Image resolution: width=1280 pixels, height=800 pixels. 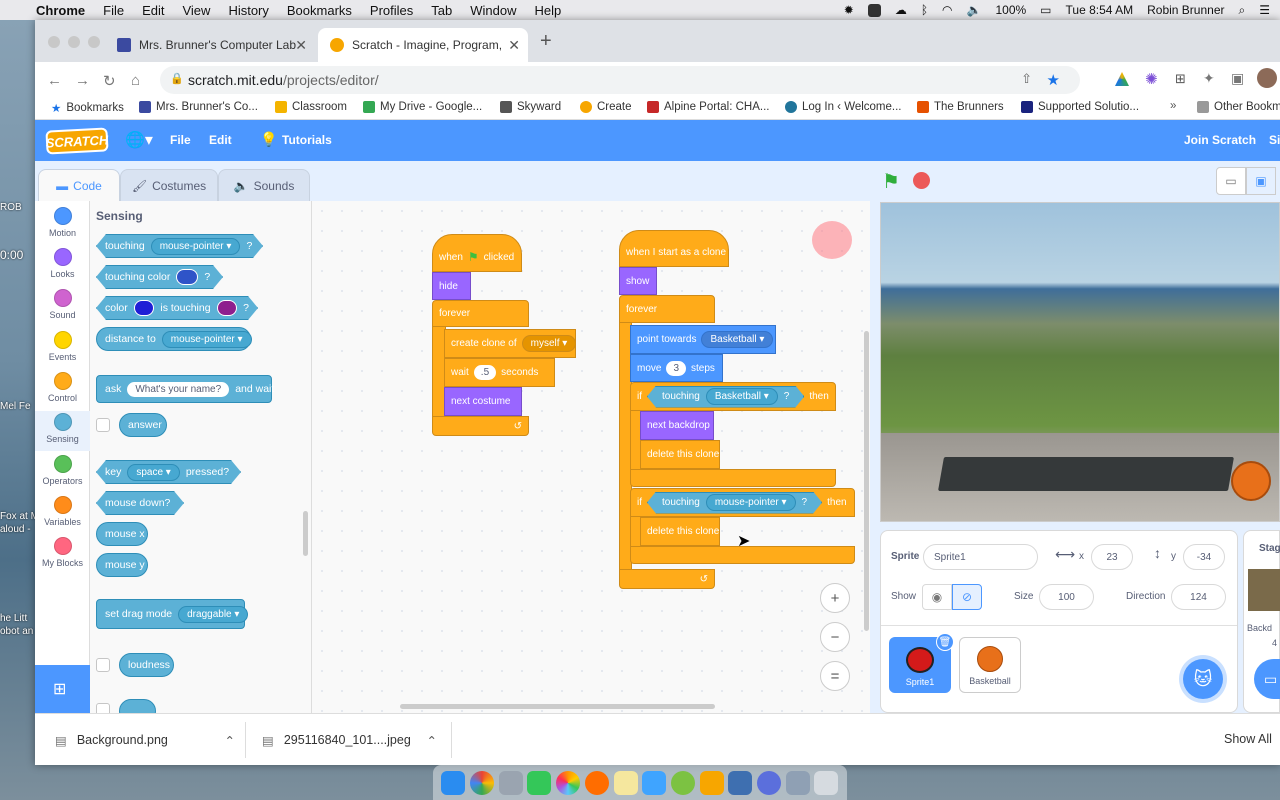 I want to click on block-show: show, so click(x=638, y=281).